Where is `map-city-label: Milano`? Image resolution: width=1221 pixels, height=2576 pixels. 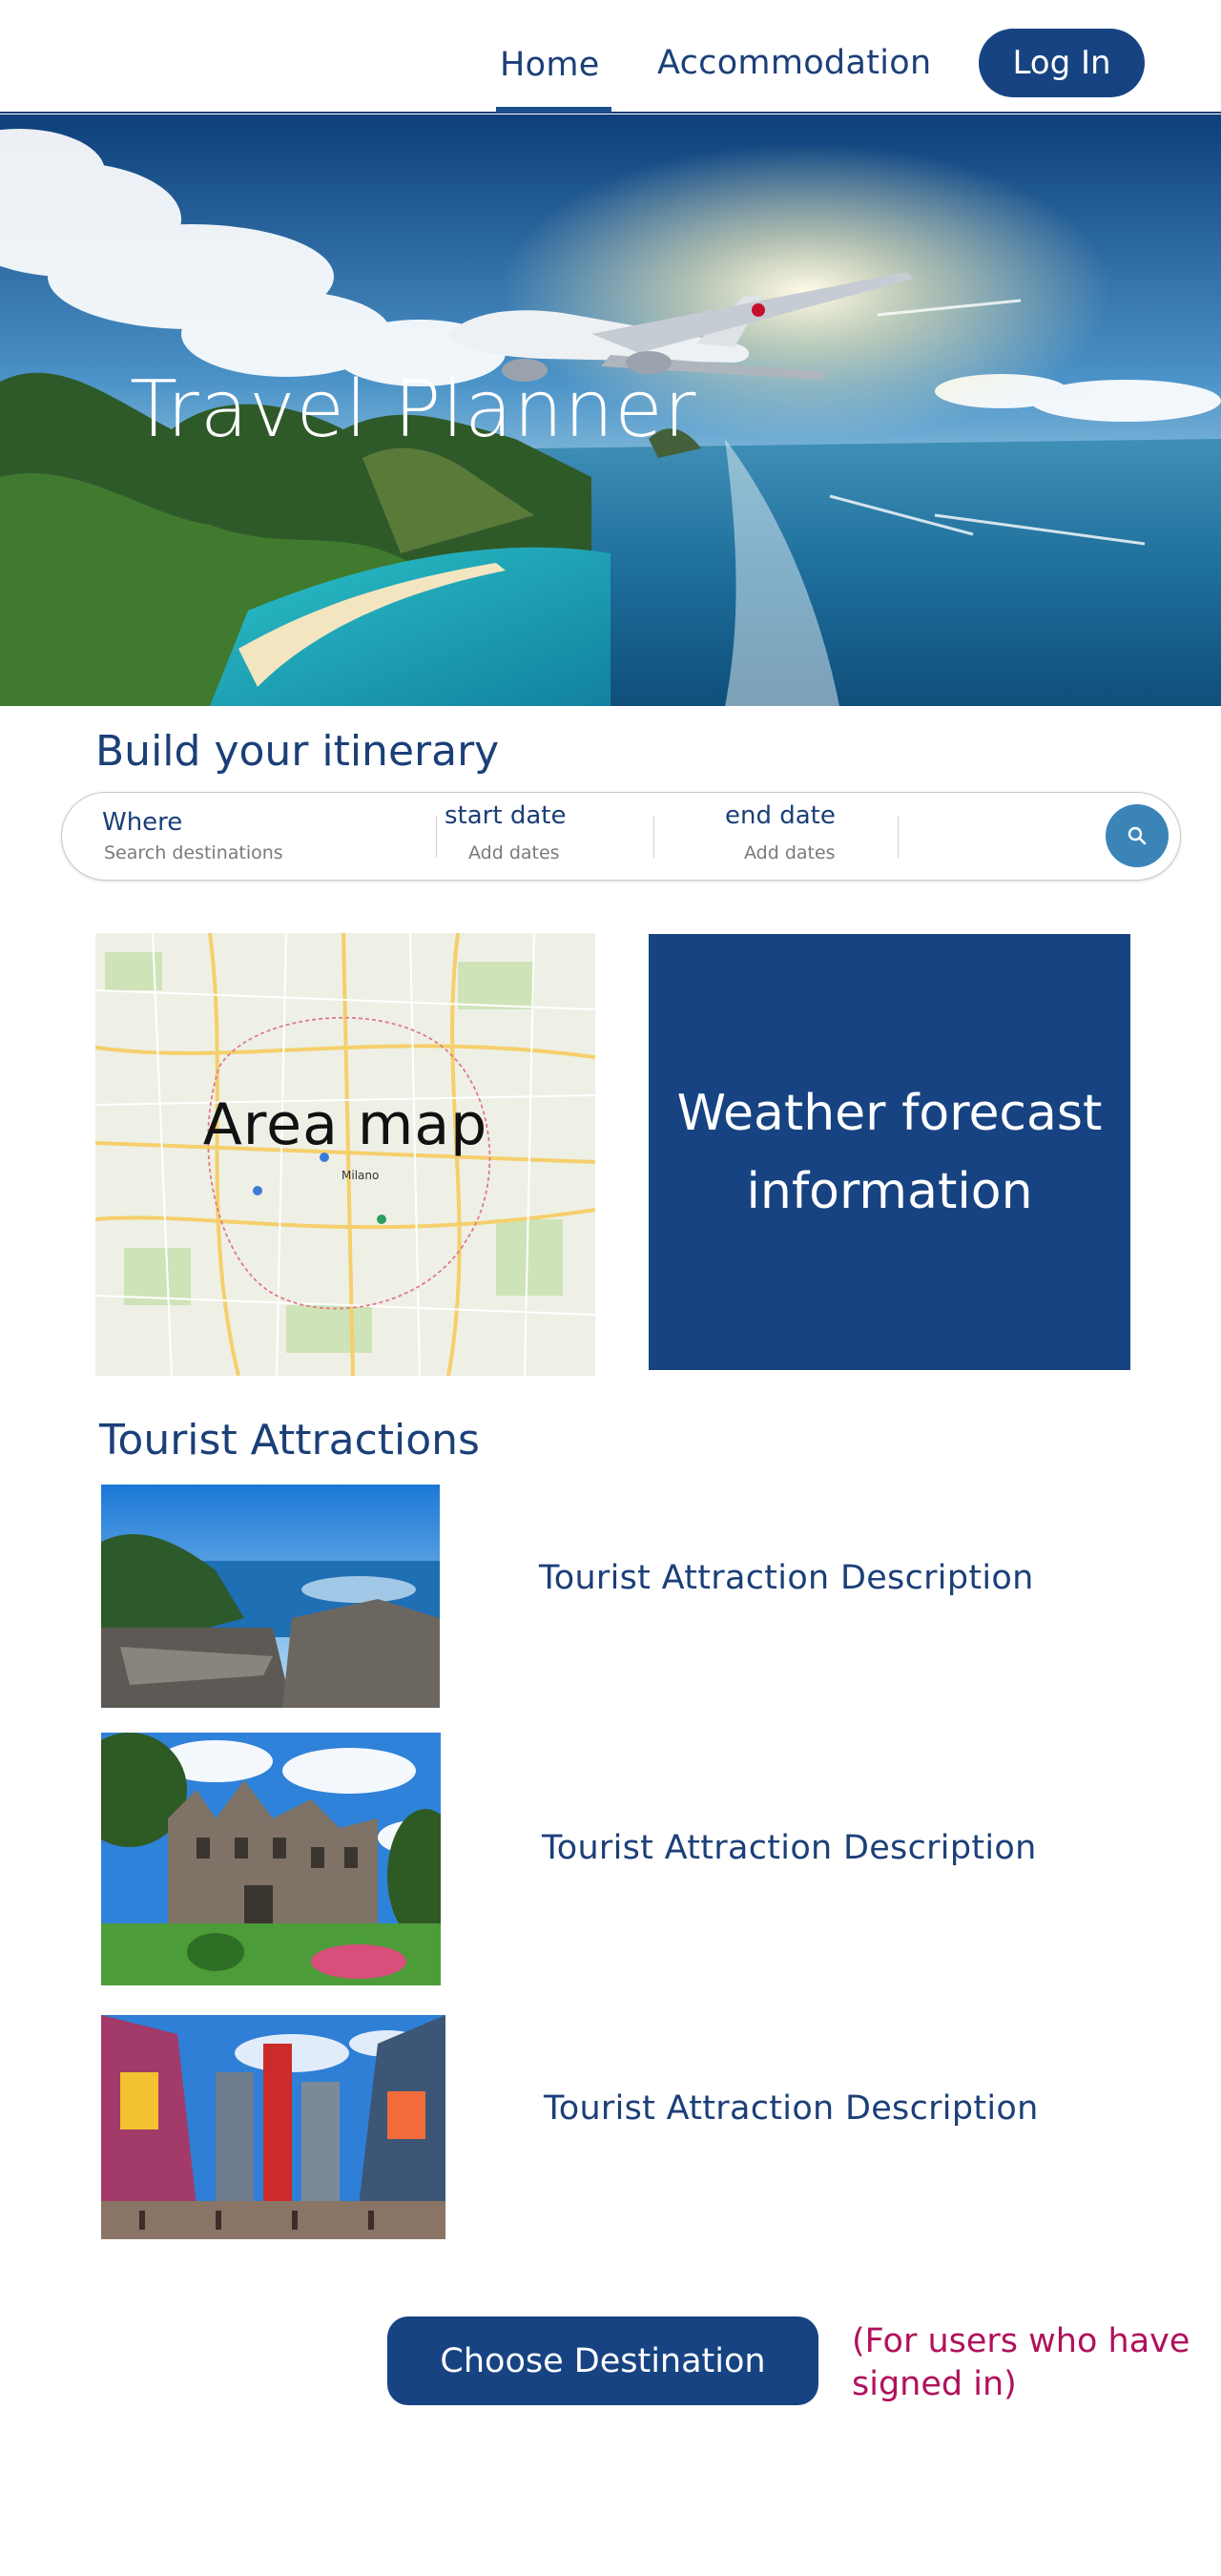
map-city-label: Milano is located at coordinates (360, 1175).